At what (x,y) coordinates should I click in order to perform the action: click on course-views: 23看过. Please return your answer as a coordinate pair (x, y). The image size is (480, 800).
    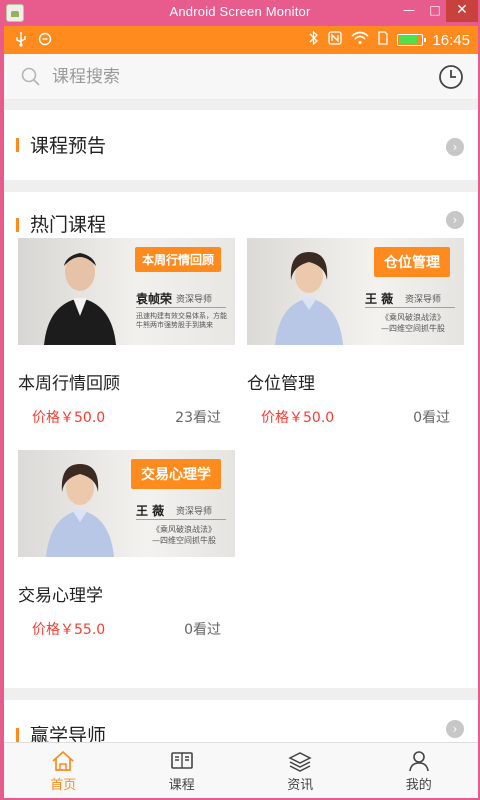
    Looking at the image, I should click on (198, 418).